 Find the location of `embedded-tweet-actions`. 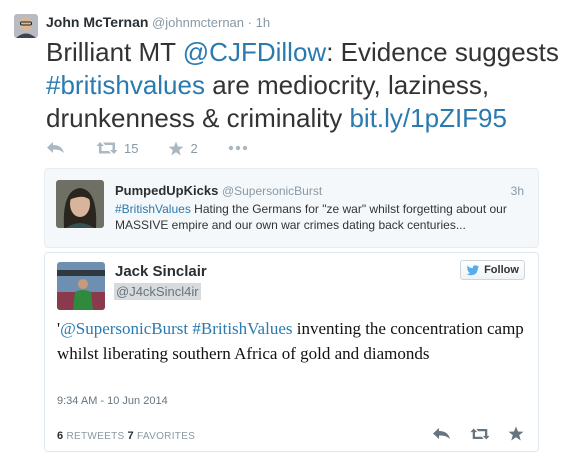

embedded-tweet-actions is located at coordinates (487, 433).